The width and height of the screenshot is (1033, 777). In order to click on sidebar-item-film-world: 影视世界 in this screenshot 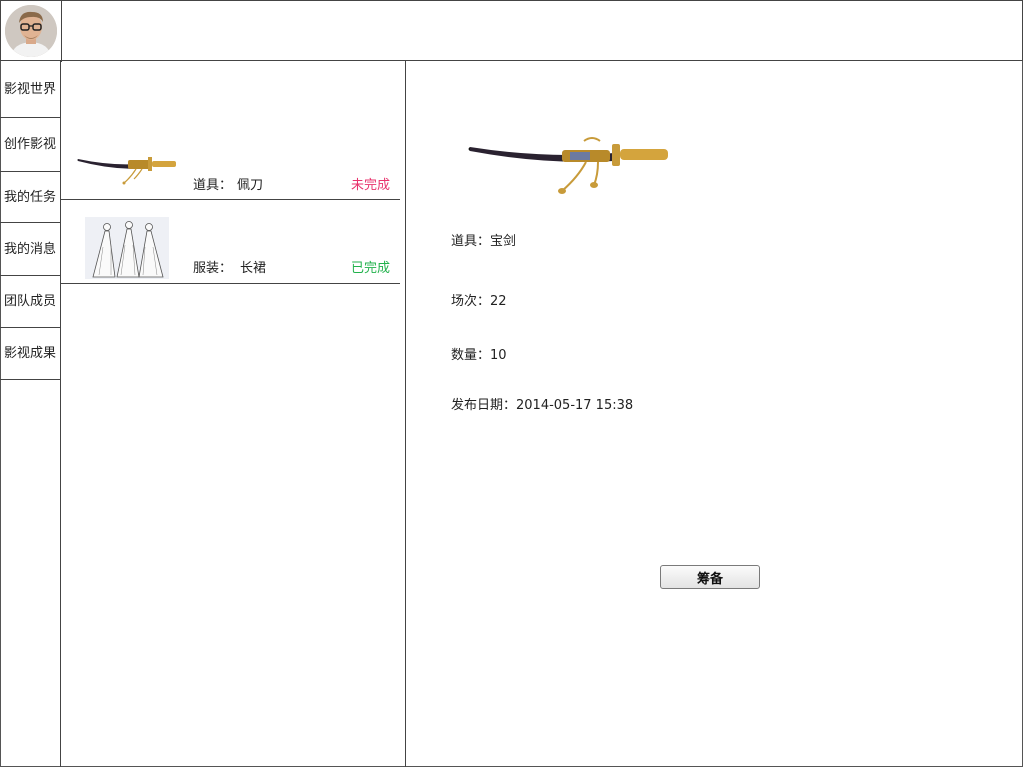, I will do `click(30, 89)`.